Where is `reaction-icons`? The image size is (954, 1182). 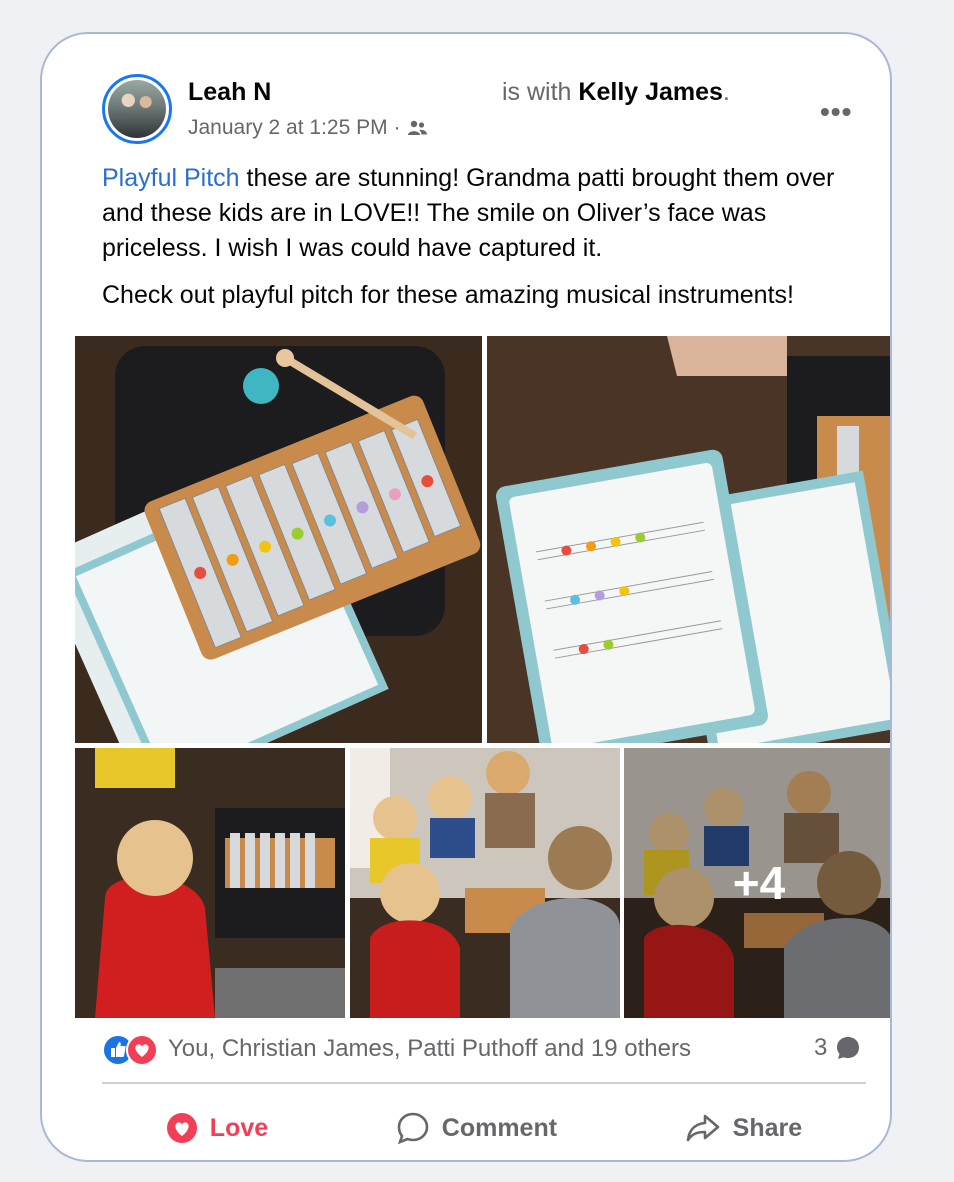
reaction-icons is located at coordinates (131, 1050).